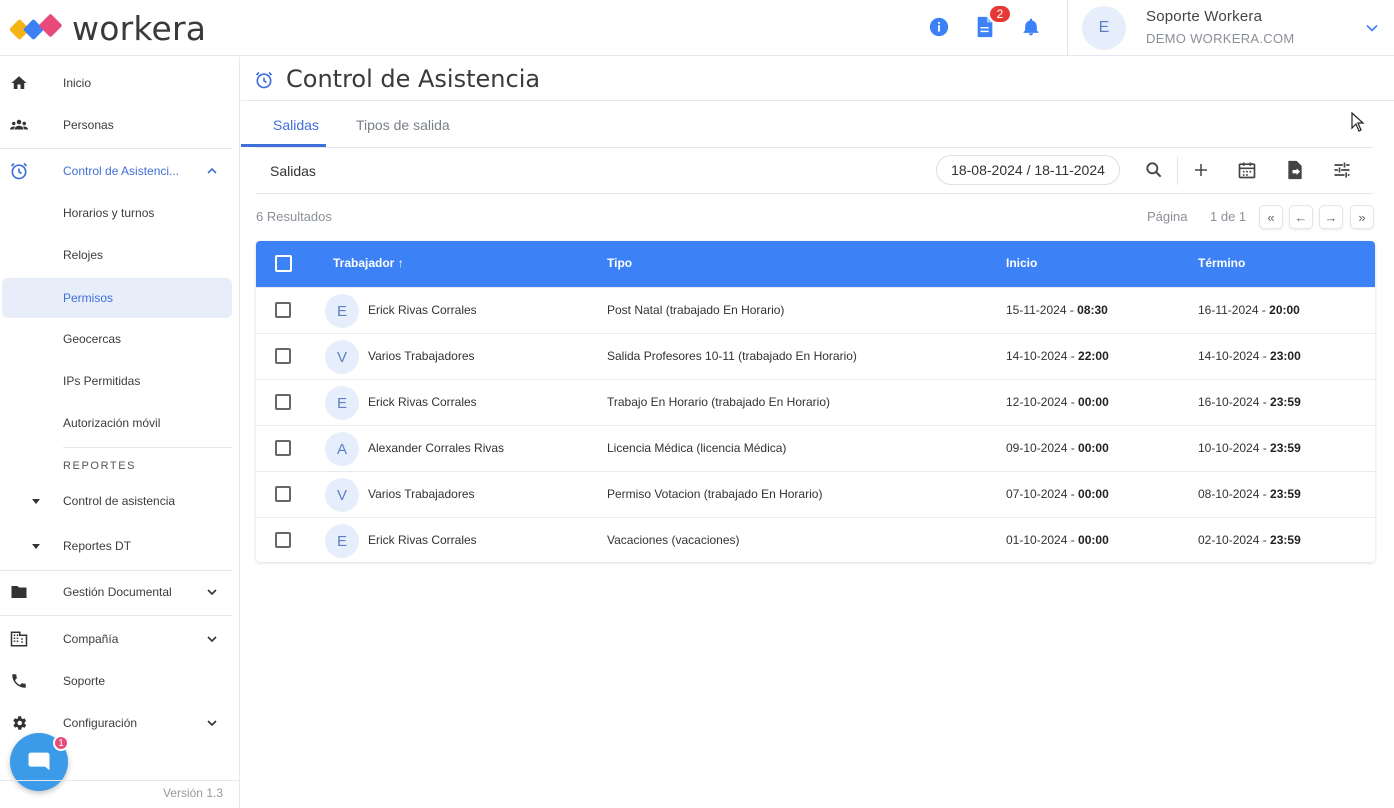  Describe the element at coordinates (1000, 14) in the screenshot. I see `notification-count-badge: 2` at that location.